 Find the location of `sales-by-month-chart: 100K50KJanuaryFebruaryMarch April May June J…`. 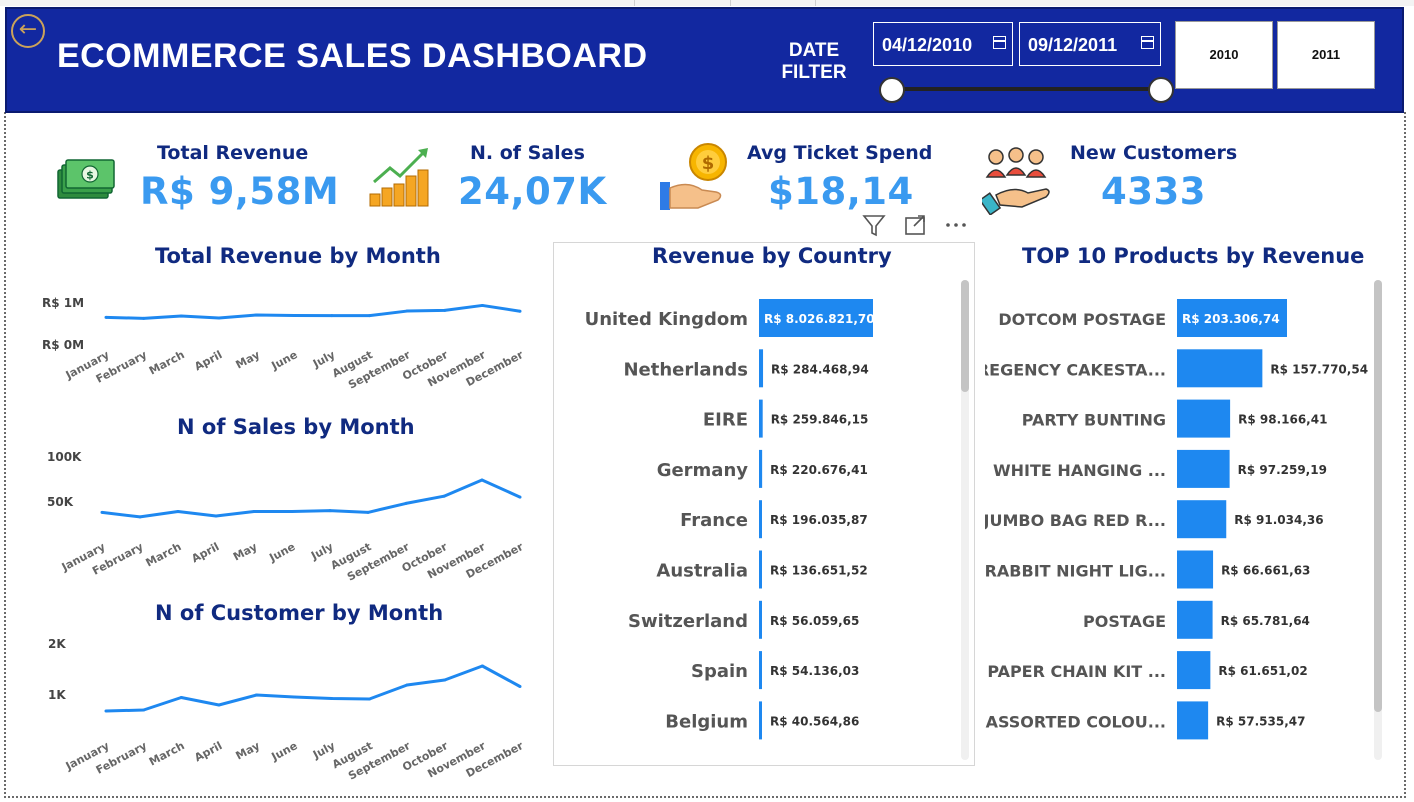

sales-by-month-chart: 100K50KJanuaryFebruaryMarch April May June J… is located at coordinates (280, 515).